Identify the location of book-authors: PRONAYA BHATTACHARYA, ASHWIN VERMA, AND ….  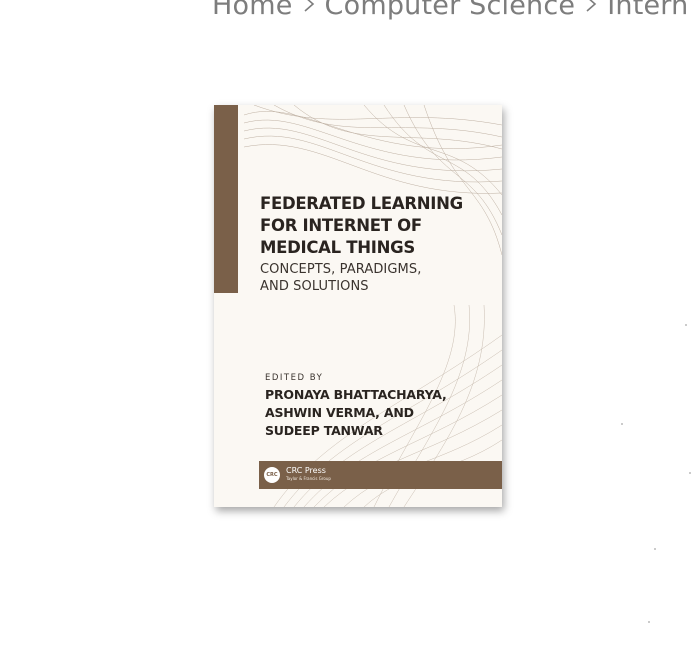
(356, 412).